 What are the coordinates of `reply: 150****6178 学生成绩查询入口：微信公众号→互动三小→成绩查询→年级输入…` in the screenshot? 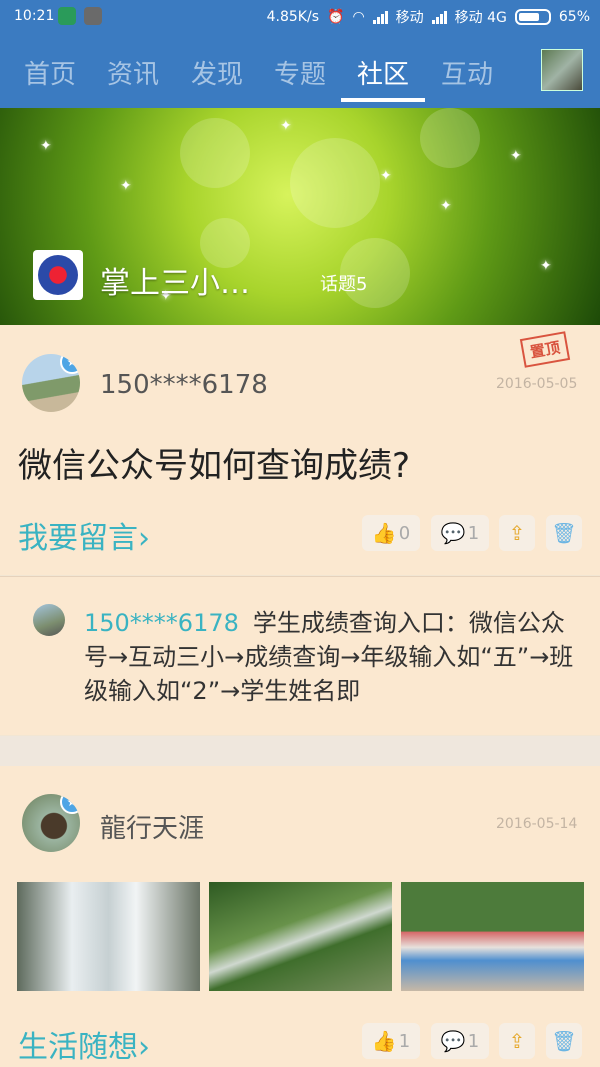 It's located at (329, 657).